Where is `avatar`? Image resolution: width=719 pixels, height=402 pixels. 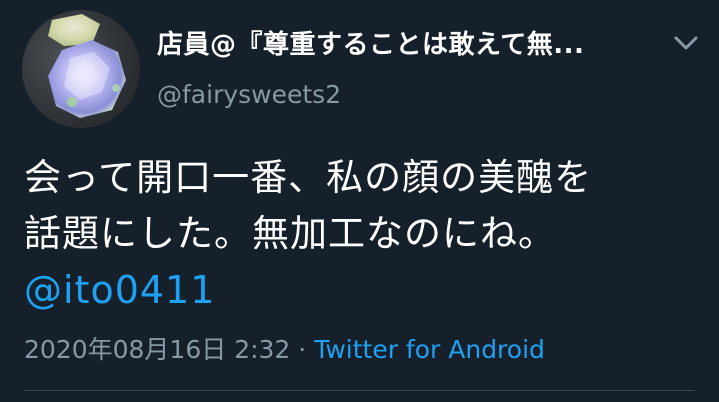
avatar is located at coordinates (81, 69).